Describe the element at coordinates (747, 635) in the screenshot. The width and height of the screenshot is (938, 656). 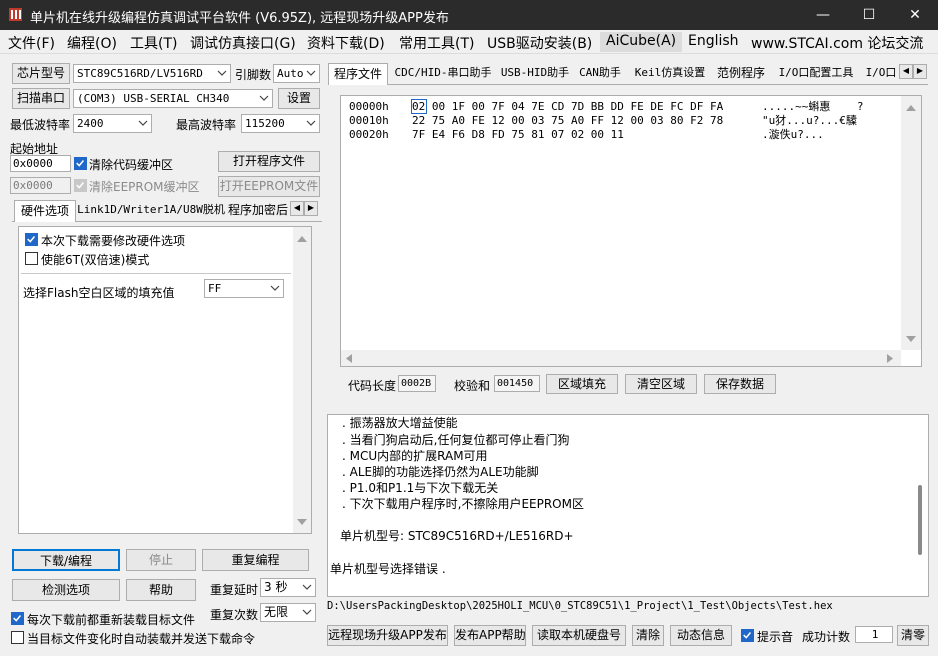
I see `beep-checkbox` at that location.